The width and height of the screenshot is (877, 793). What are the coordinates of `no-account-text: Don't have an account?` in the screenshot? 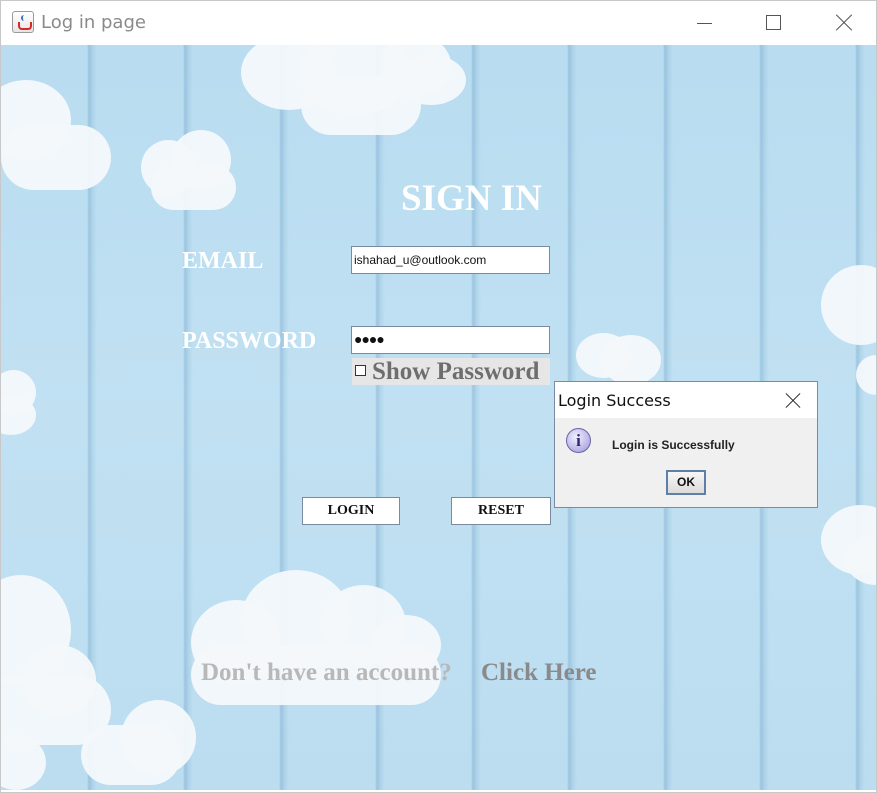 It's located at (326, 672).